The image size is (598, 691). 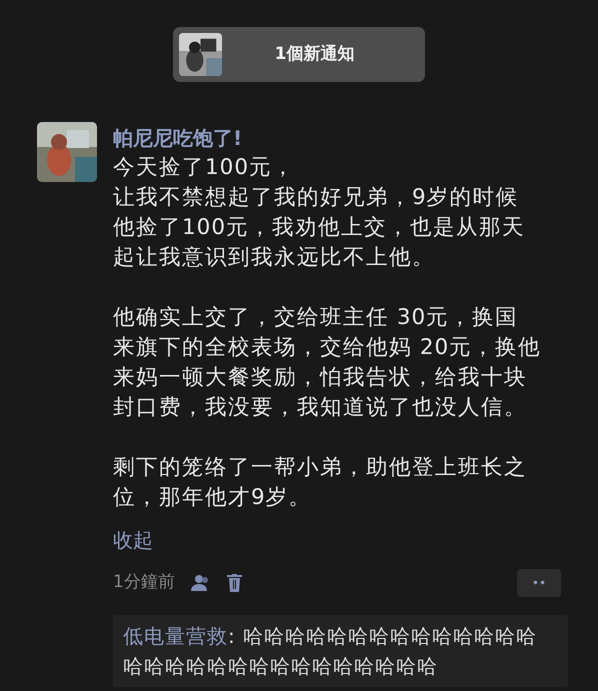 What do you see at coordinates (319, 213) in the screenshot?
I see `post-paragraph: 今天捡了100元， 让我不禁想起了我的好兄弟，9岁的时候 他捡了100元，我劝他上交，也是从那天 起让我意识到我永远比不上他。` at bounding box center [319, 213].